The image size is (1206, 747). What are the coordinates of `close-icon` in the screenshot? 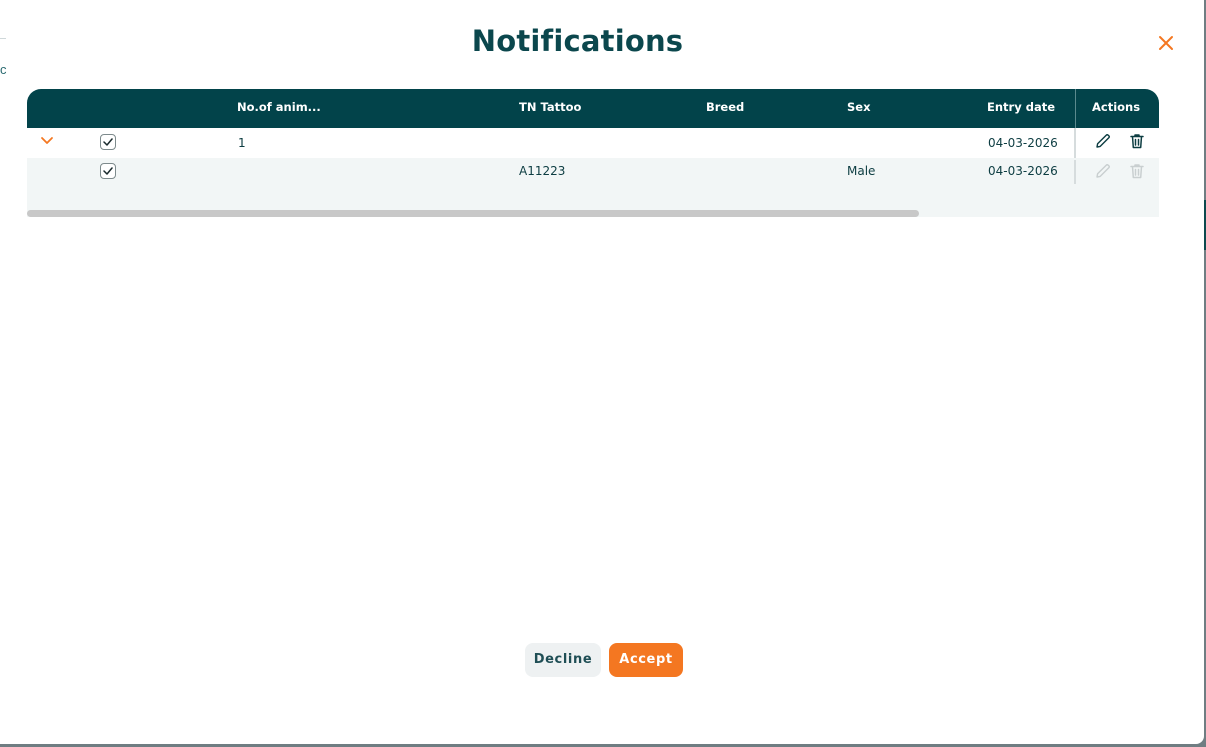 It's located at (1166, 43).